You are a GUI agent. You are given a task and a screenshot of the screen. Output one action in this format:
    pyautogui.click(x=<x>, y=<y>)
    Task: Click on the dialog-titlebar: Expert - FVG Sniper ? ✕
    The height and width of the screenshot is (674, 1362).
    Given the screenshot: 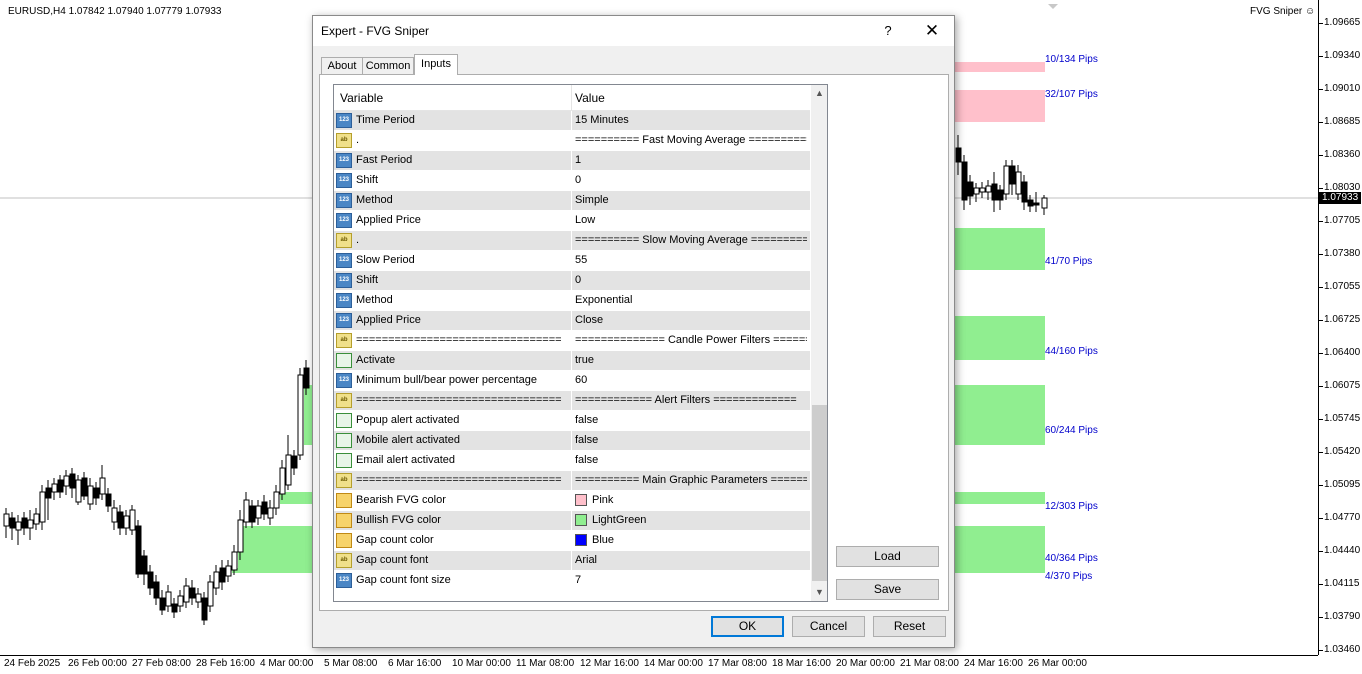 What is the action you would take?
    pyautogui.click(x=633, y=31)
    